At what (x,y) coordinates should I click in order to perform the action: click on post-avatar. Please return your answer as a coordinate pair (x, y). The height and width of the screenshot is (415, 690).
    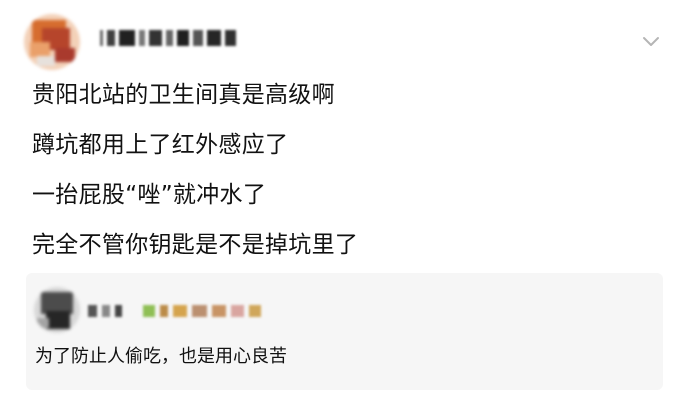
    Looking at the image, I should click on (52, 42).